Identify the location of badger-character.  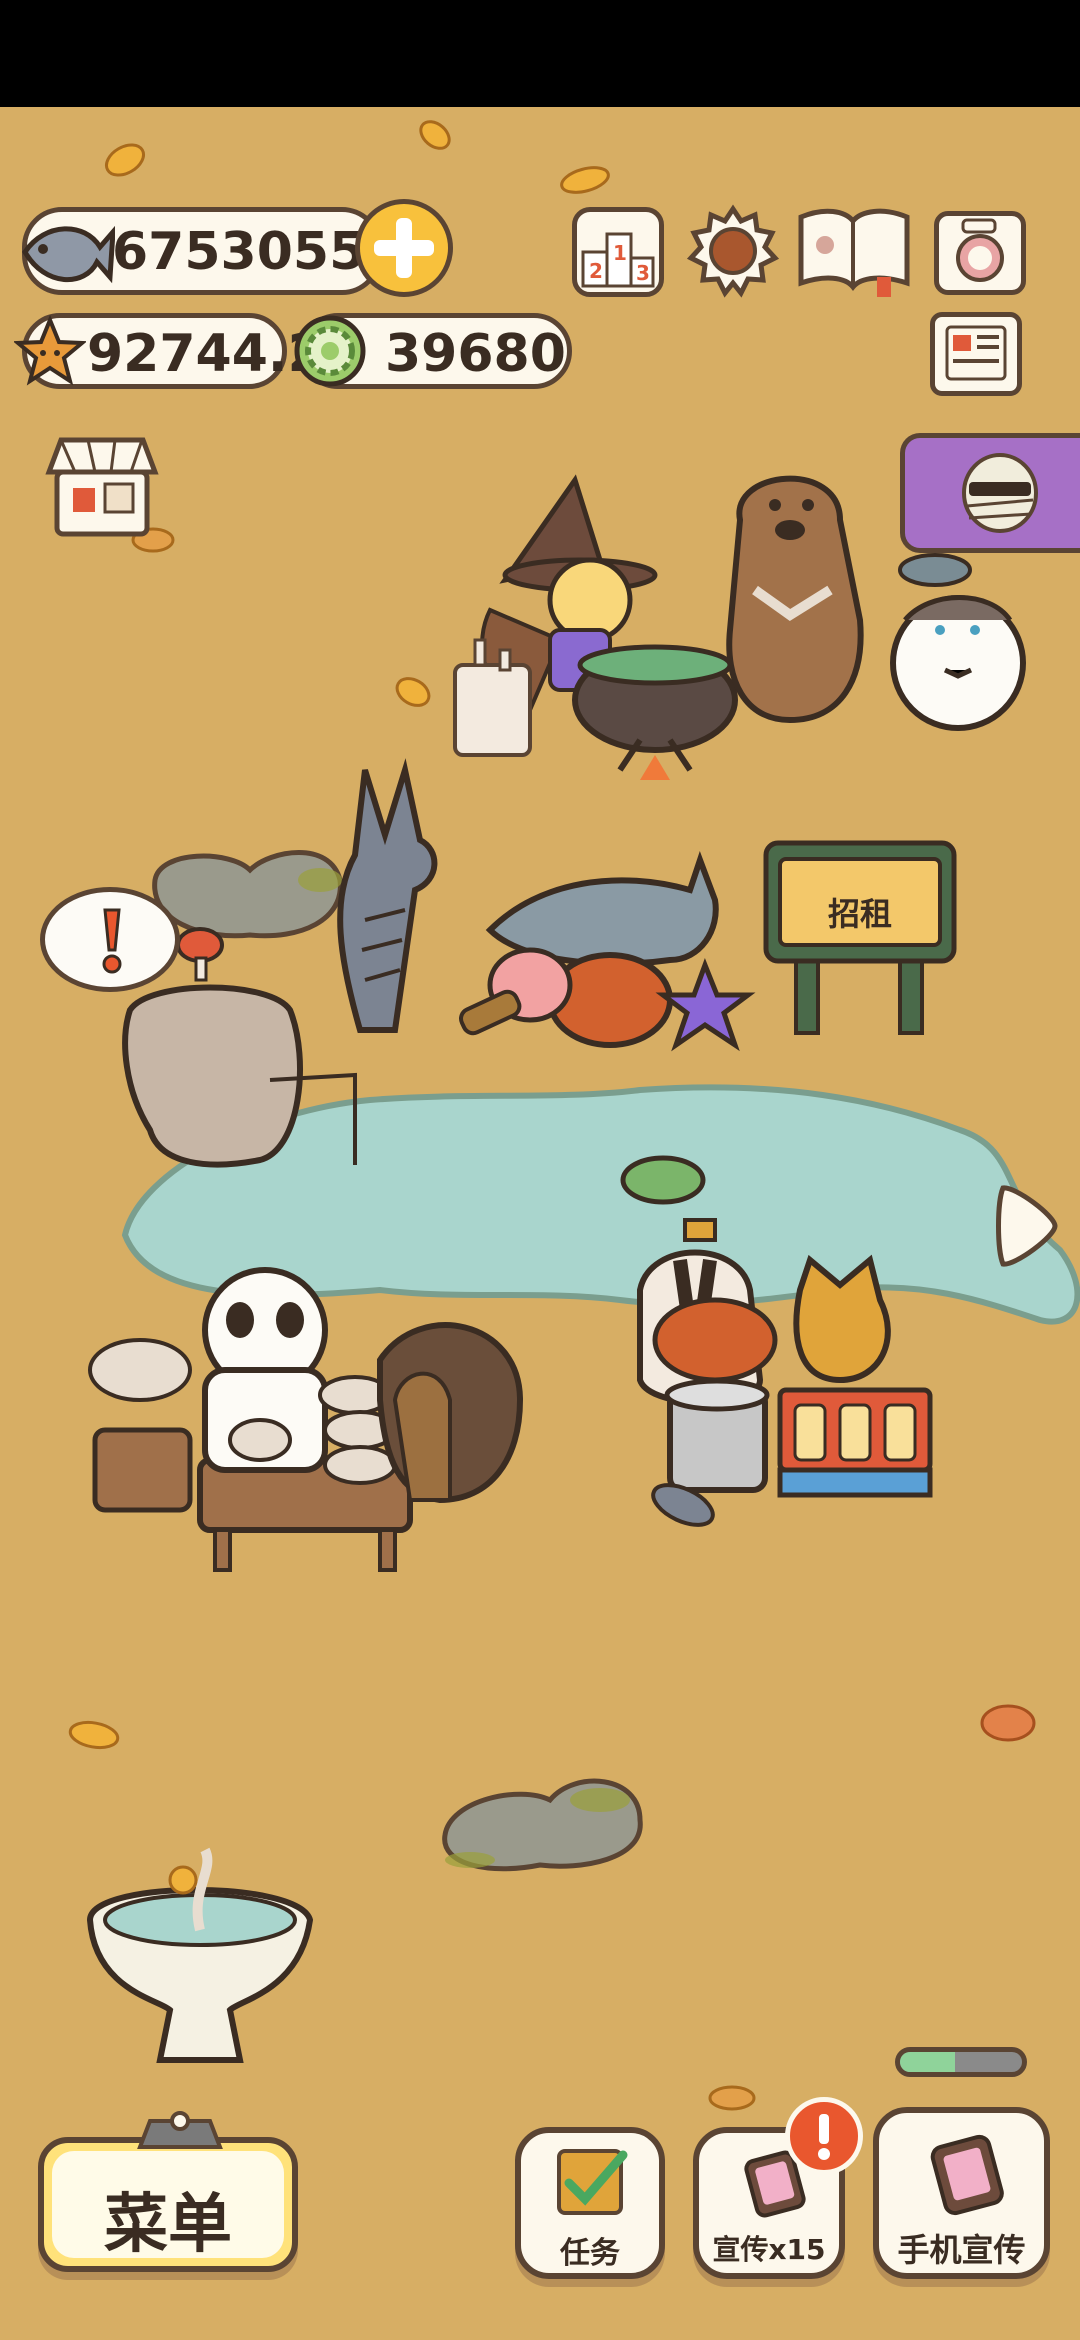
(707, 1312).